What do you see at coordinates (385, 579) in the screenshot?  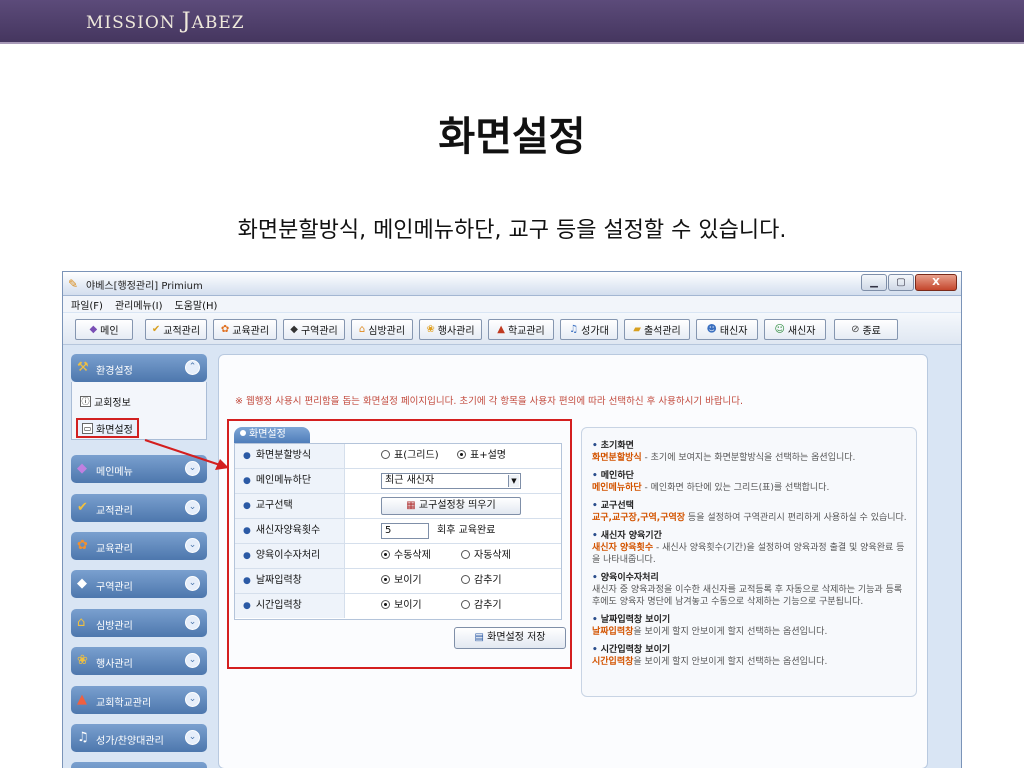 I see `radio-date-show-icon` at bounding box center [385, 579].